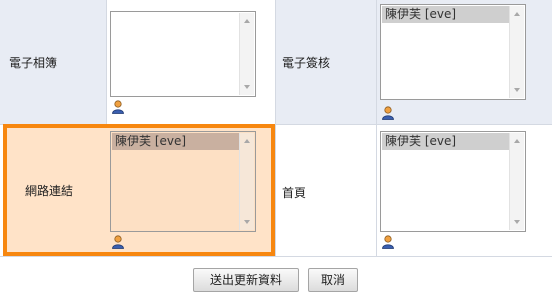  I want to click on homepage-user-listbox: 陳伊芙 [eve], so click(453, 181).